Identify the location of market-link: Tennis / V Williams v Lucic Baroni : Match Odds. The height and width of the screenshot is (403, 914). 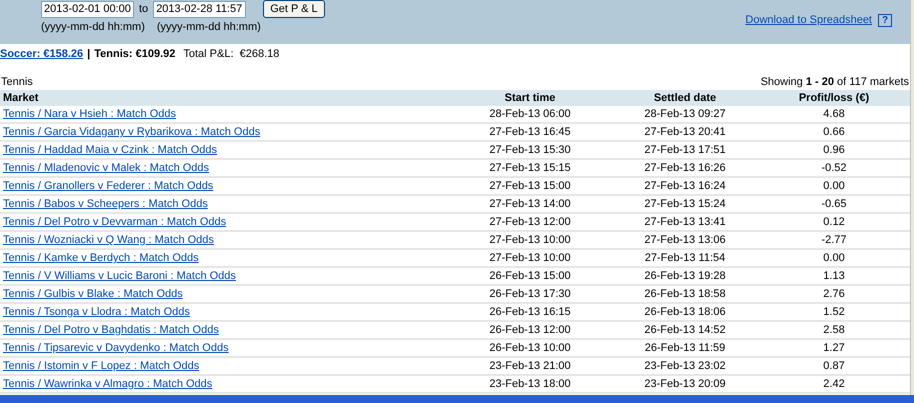
(225, 276).